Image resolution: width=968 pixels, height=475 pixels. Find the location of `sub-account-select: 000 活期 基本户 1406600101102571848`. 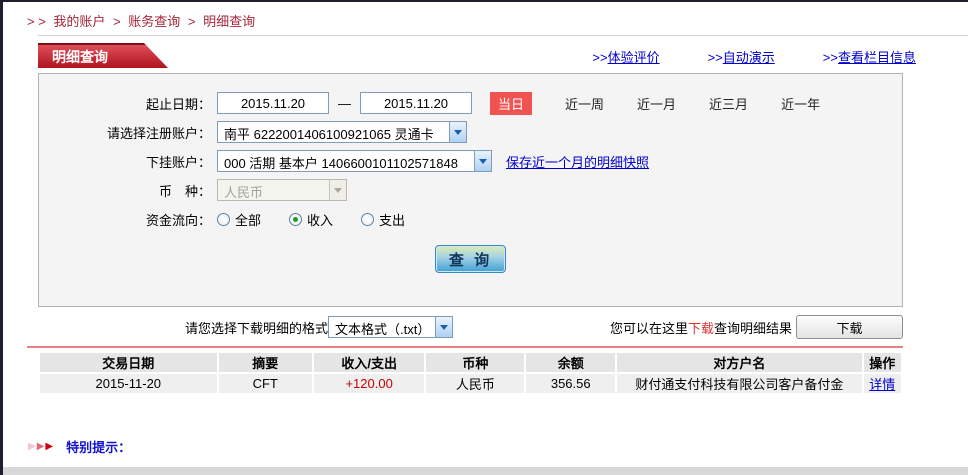

sub-account-select: 000 活期 基本户 1406600101102571848 is located at coordinates (354, 161).